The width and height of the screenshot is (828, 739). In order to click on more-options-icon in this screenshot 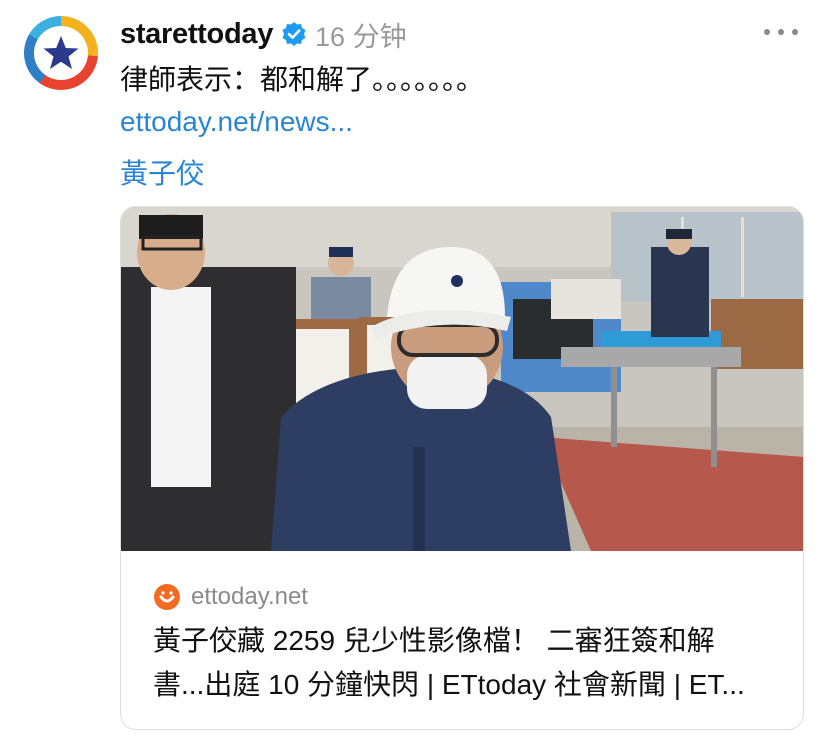, I will do `click(767, 32)`.